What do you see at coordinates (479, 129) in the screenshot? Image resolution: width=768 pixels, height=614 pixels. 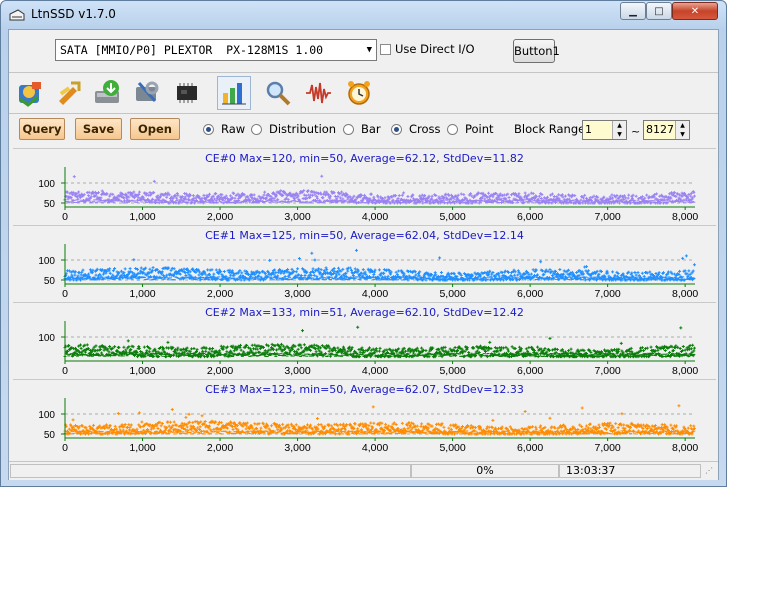 I see `point-radio-label: Point` at bounding box center [479, 129].